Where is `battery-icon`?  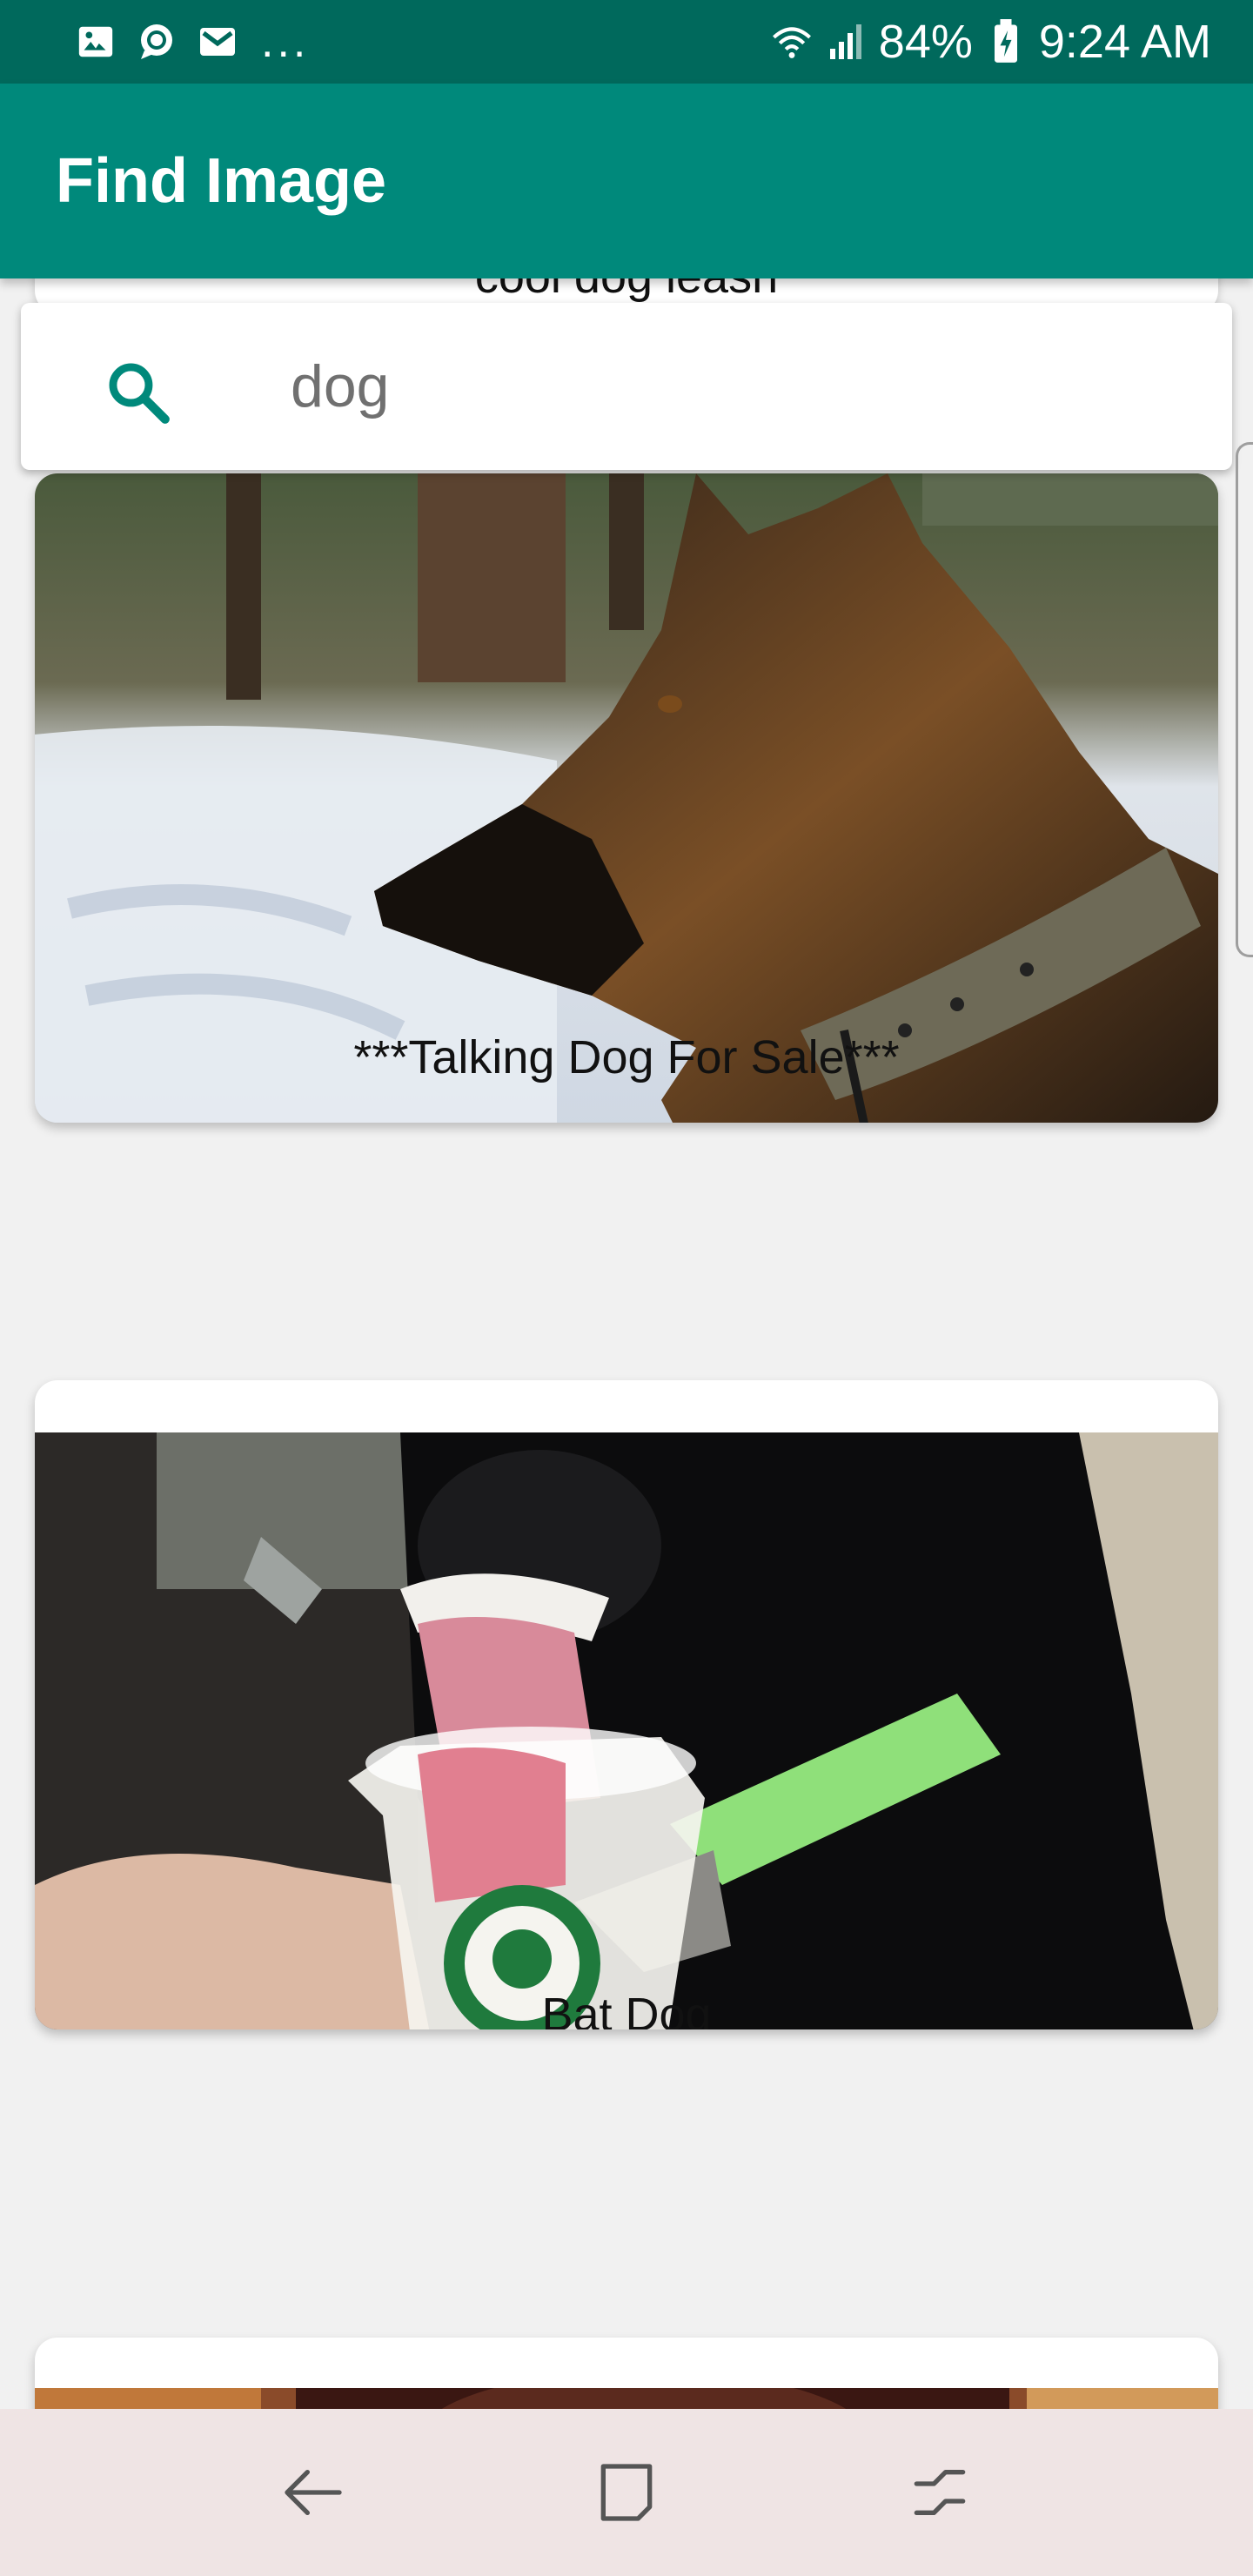 battery-icon is located at coordinates (1006, 41).